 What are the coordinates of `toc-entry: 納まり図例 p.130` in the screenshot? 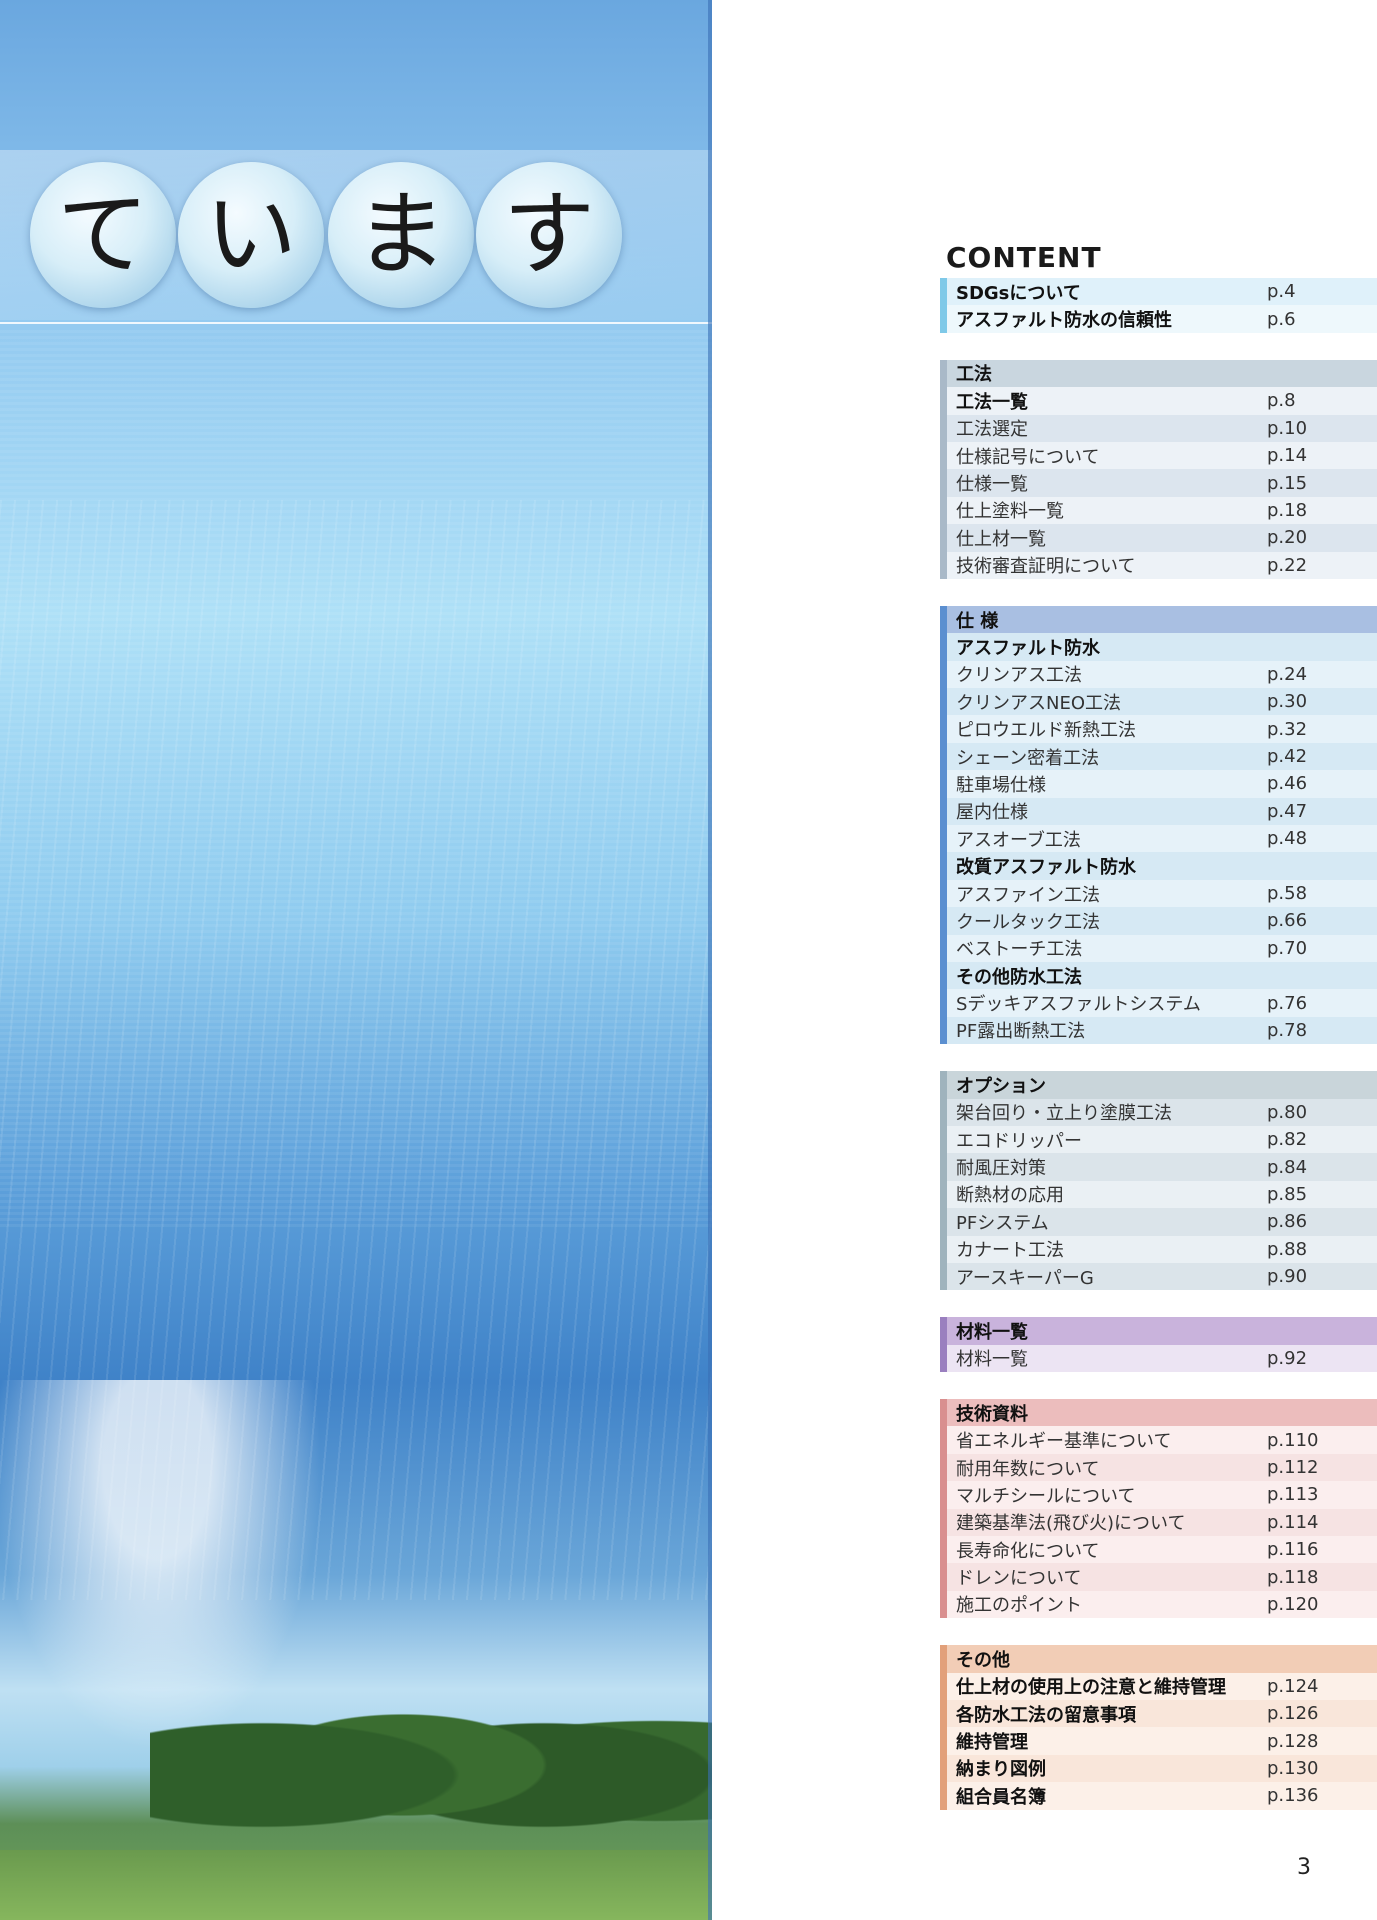 It's located at (1158, 1768).